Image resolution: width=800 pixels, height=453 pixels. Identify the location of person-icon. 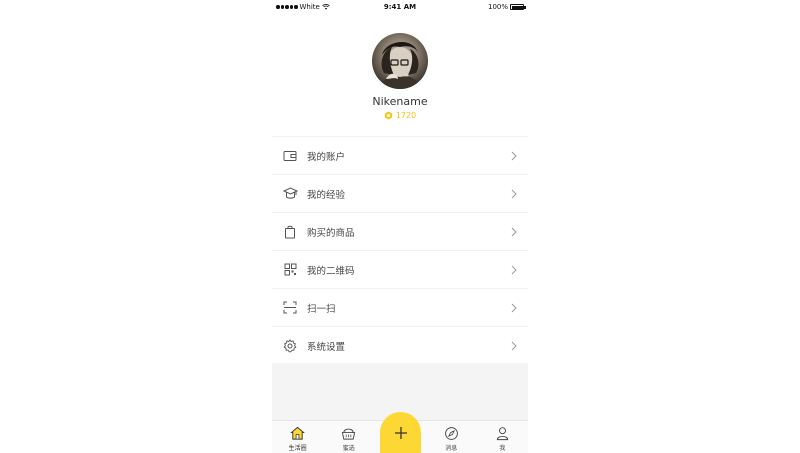
(502, 434).